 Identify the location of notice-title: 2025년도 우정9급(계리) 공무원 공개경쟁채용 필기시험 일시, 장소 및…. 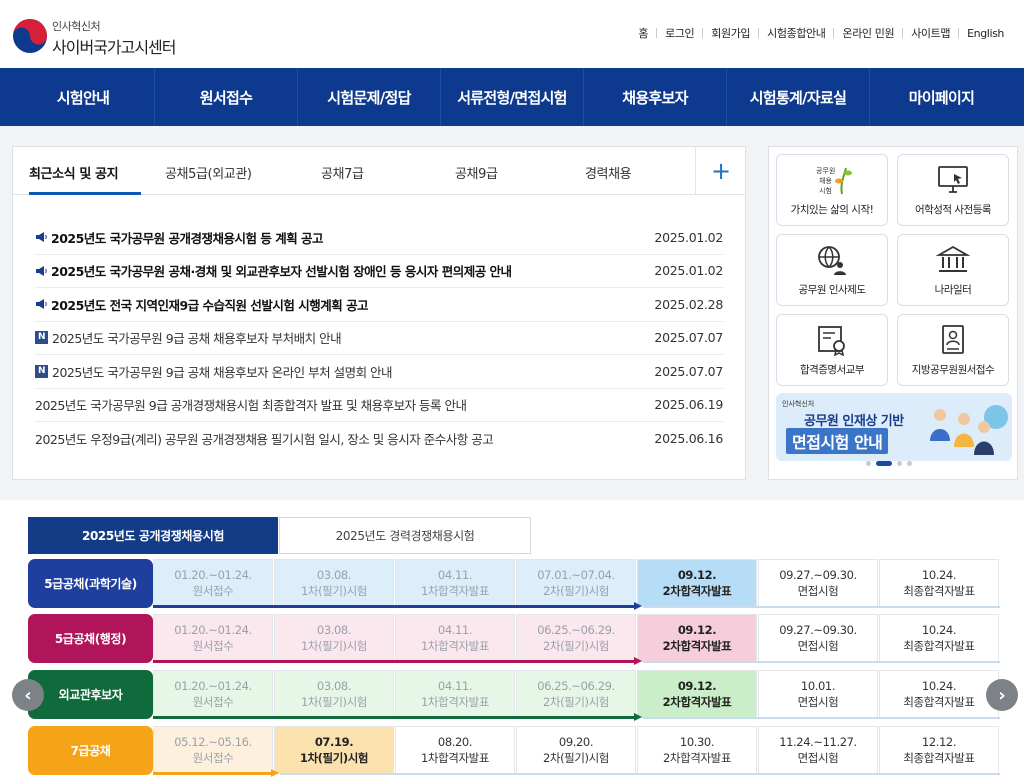
(264, 438).